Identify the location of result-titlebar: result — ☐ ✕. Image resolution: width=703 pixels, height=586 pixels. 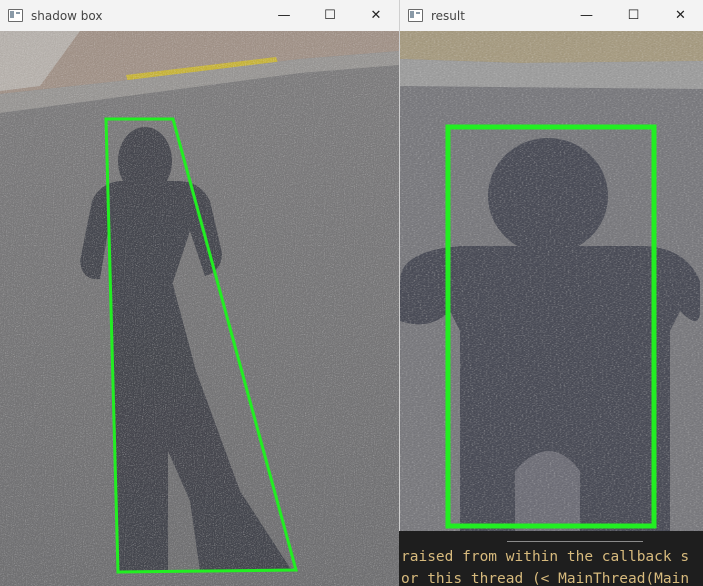
(551, 15).